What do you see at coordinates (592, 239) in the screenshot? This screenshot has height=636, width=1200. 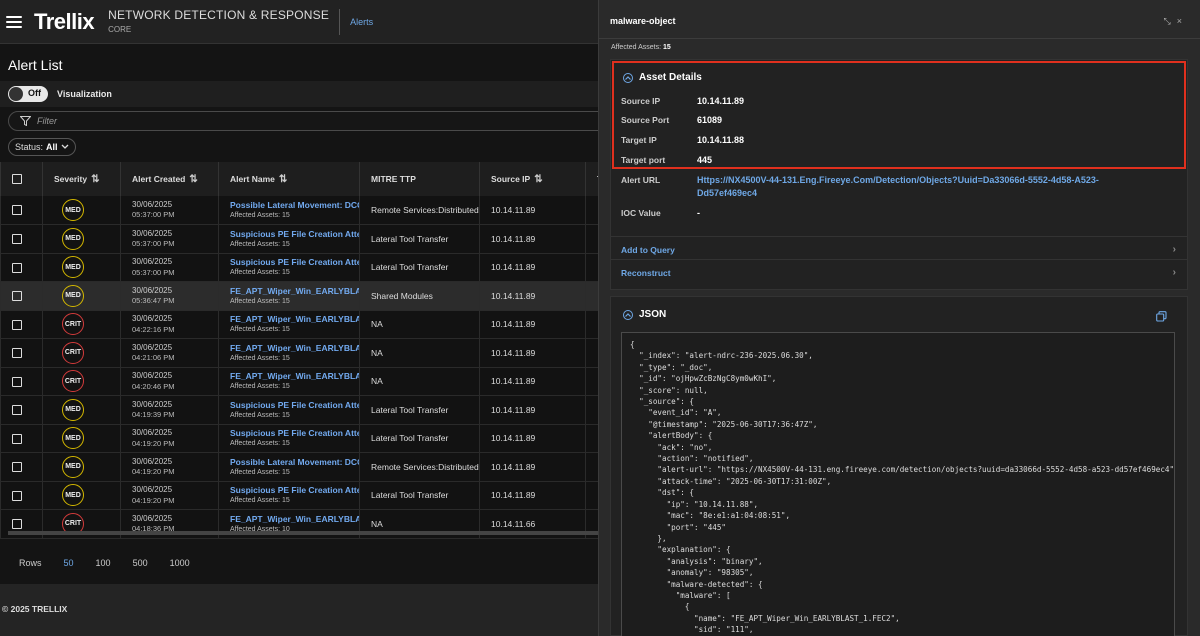 I see `truncated-cell` at bounding box center [592, 239].